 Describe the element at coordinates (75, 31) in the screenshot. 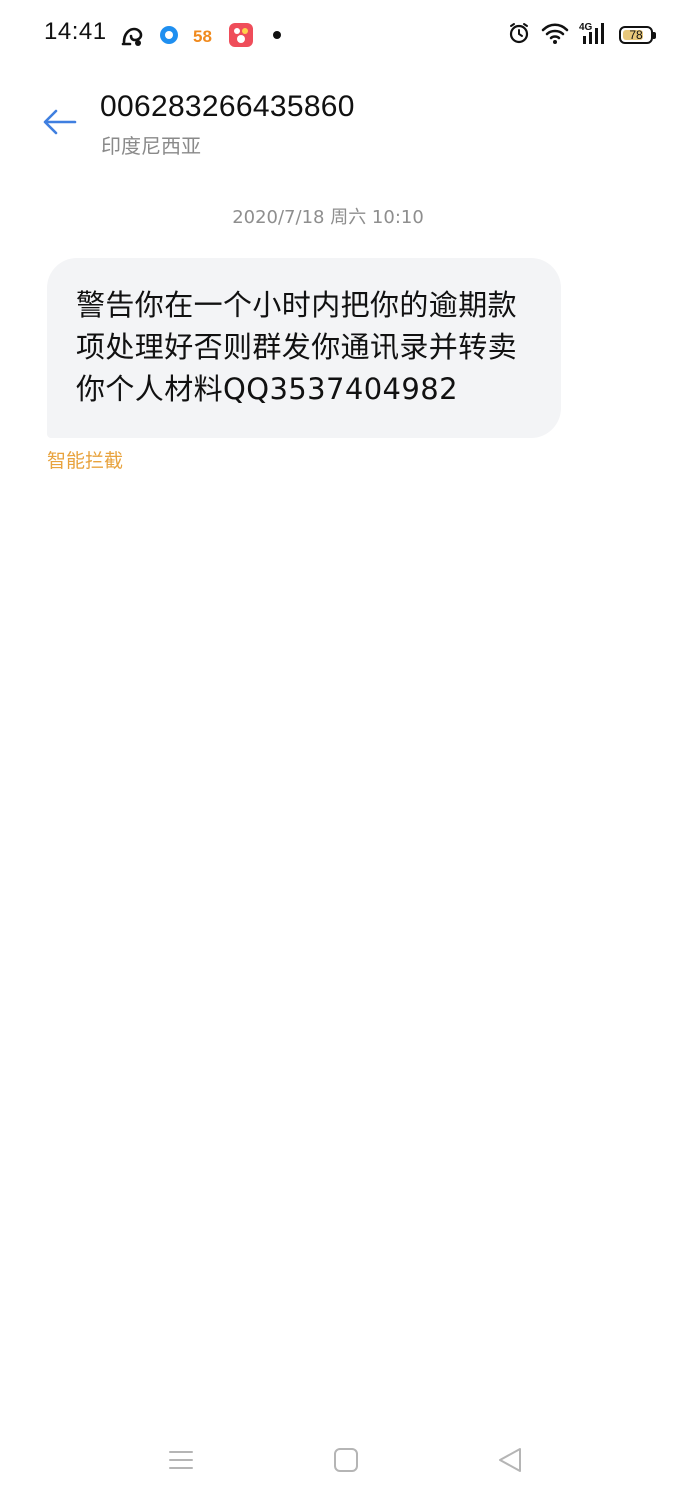

I see `status-time: 14:41` at that location.